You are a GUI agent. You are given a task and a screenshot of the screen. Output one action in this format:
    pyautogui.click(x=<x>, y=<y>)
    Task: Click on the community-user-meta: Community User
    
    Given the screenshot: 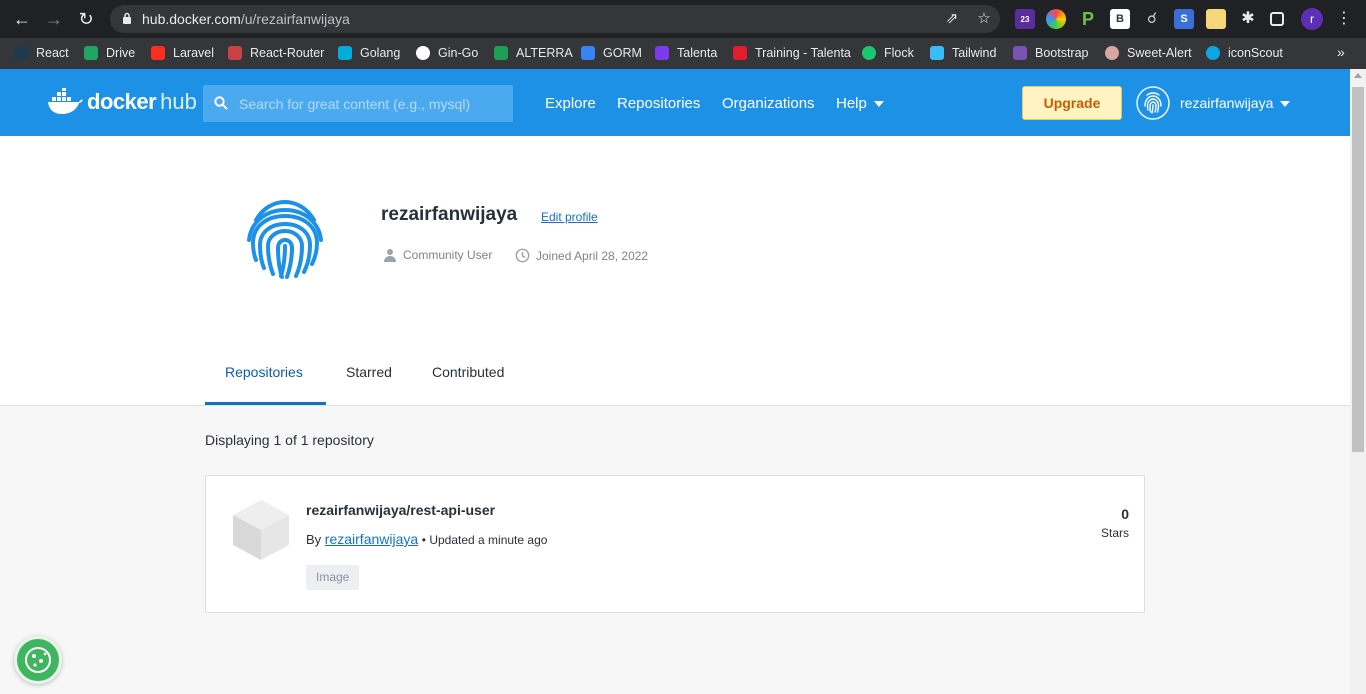 What is the action you would take?
    pyautogui.click(x=437, y=255)
    